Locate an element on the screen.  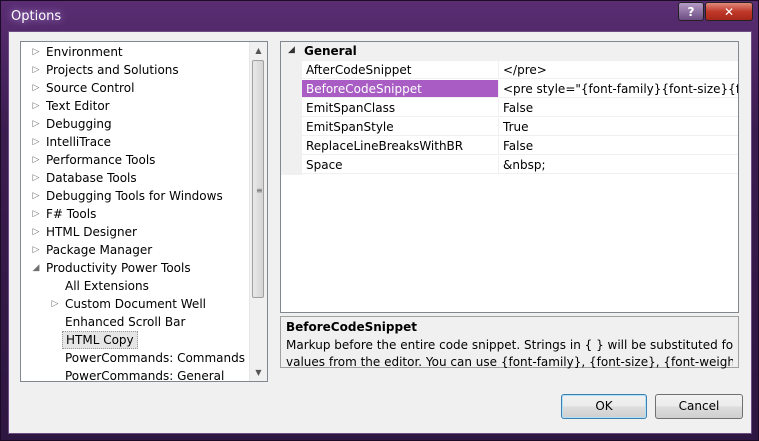
property-value: </pre> is located at coordinates (618, 70).